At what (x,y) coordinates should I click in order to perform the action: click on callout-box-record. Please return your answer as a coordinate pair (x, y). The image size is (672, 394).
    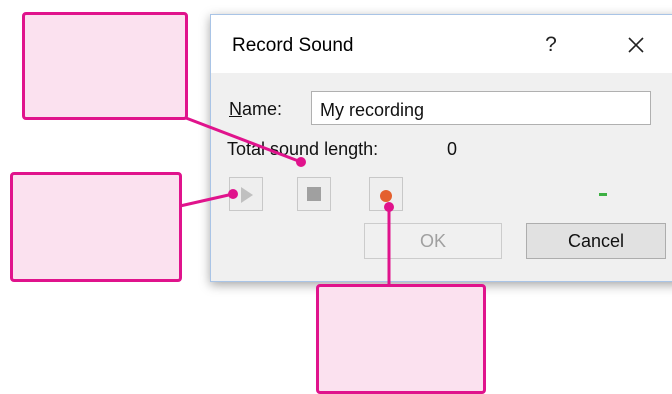
    Looking at the image, I should click on (401, 339).